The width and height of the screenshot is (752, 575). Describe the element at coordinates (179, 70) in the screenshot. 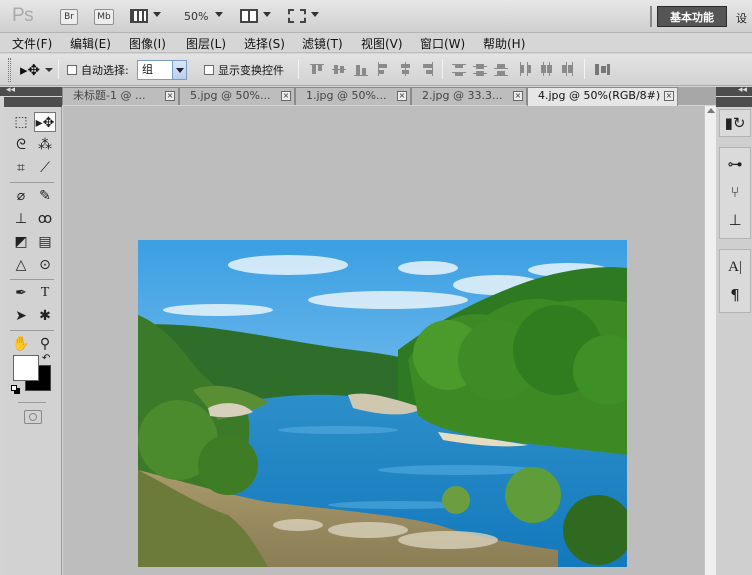

I see `dropdown-arrow-icon` at that location.